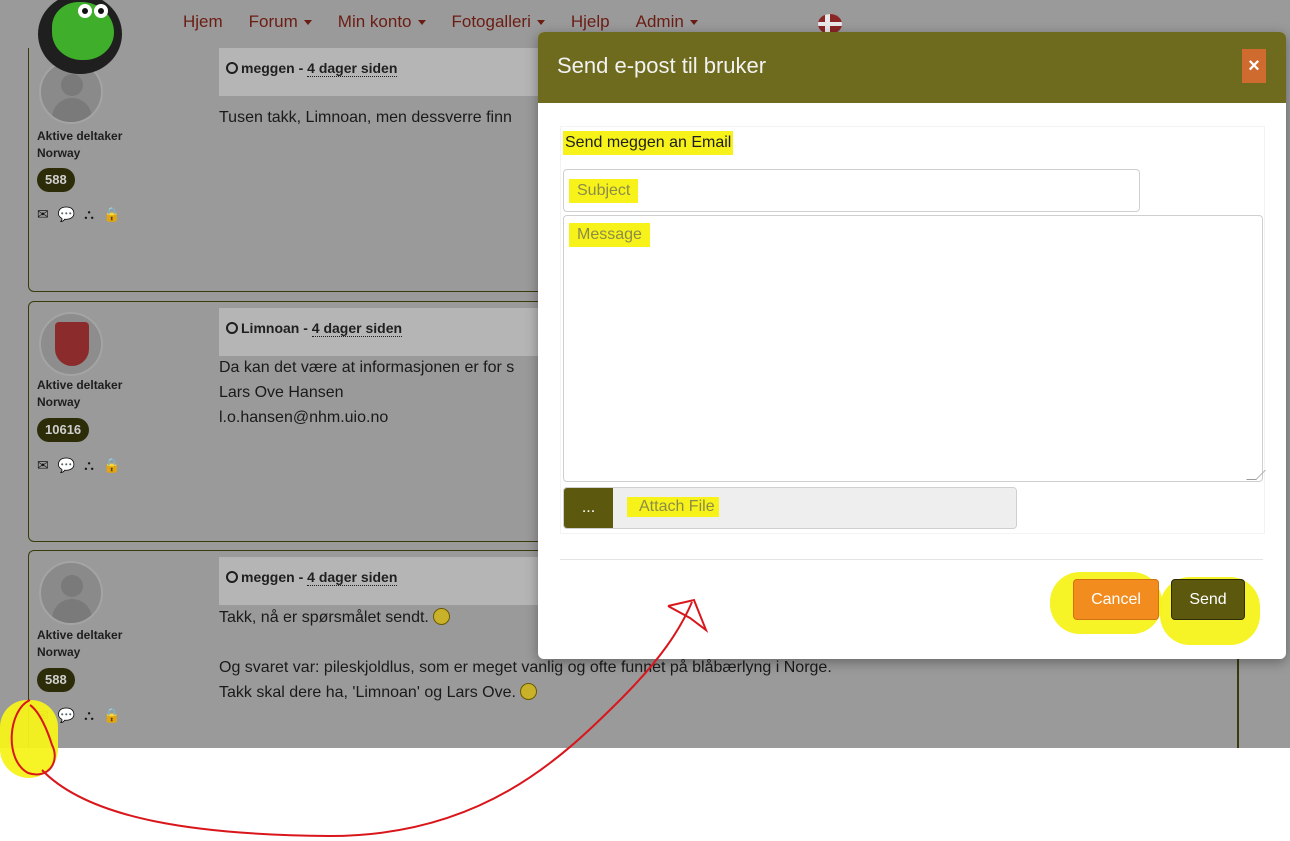 The width and height of the screenshot is (1290, 841). Describe the element at coordinates (63, 430) in the screenshot. I see `post-count-badge: 10616` at that location.